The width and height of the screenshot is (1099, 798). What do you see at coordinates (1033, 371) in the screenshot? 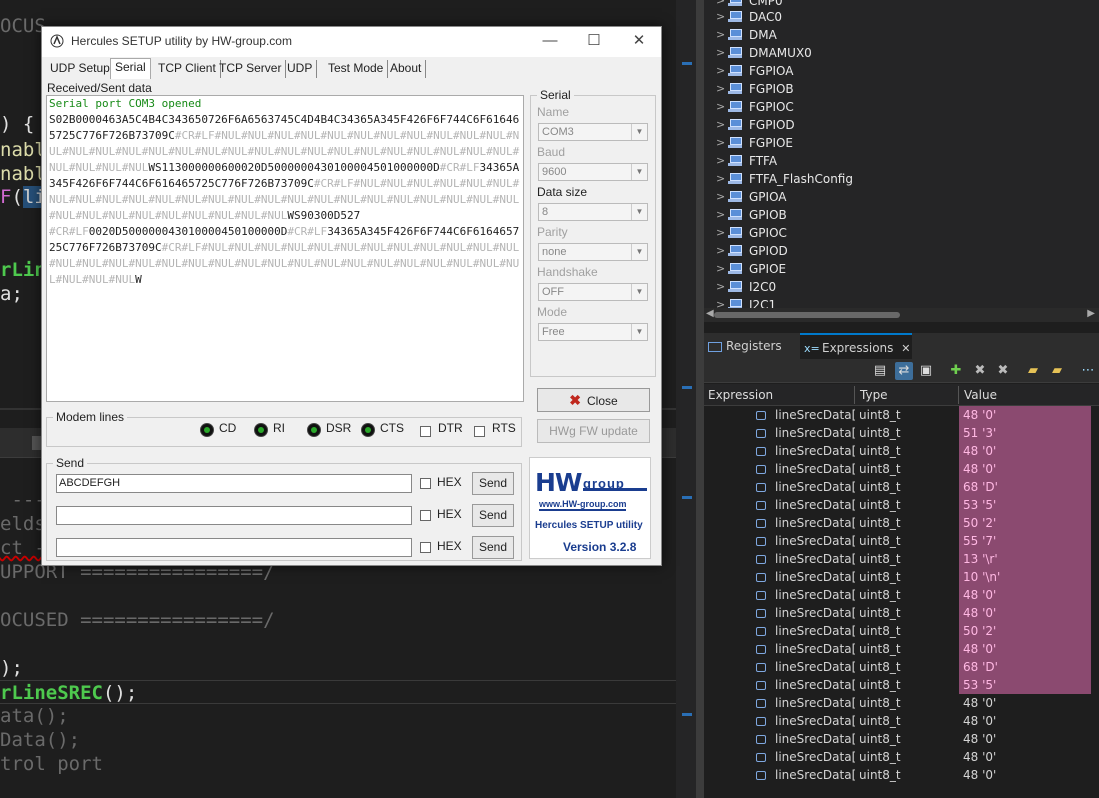
I see `import-icon: ▰` at bounding box center [1033, 371].